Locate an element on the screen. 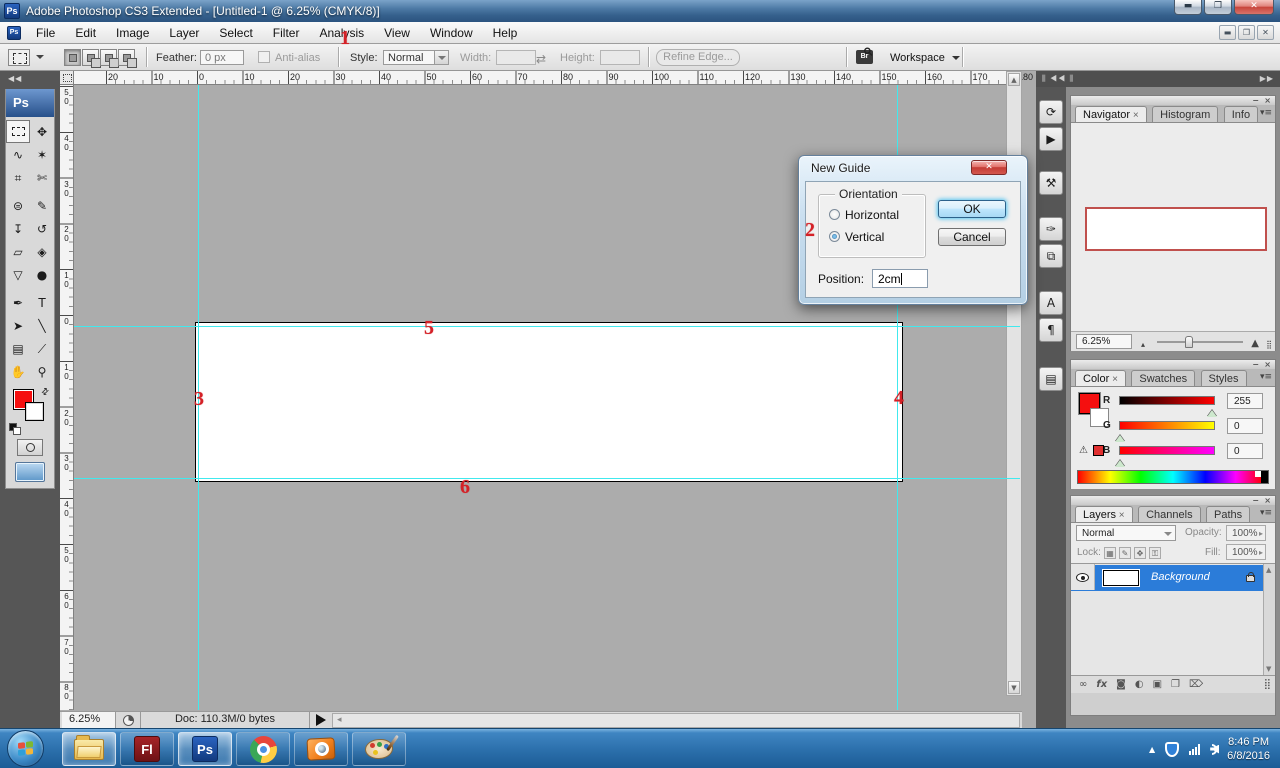 The image size is (1280, 768). feather-field: 0 px is located at coordinates (222, 57).